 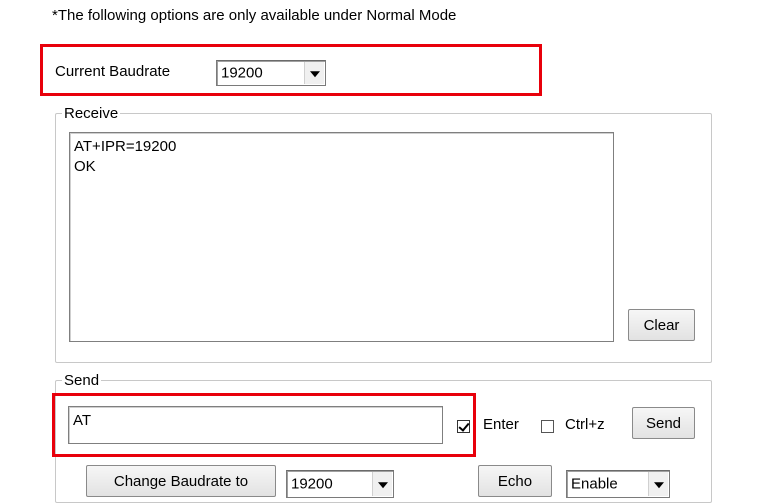 What do you see at coordinates (113, 71) in the screenshot?
I see `current-baudrate-label: Current Baudrate` at bounding box center [113, 71].